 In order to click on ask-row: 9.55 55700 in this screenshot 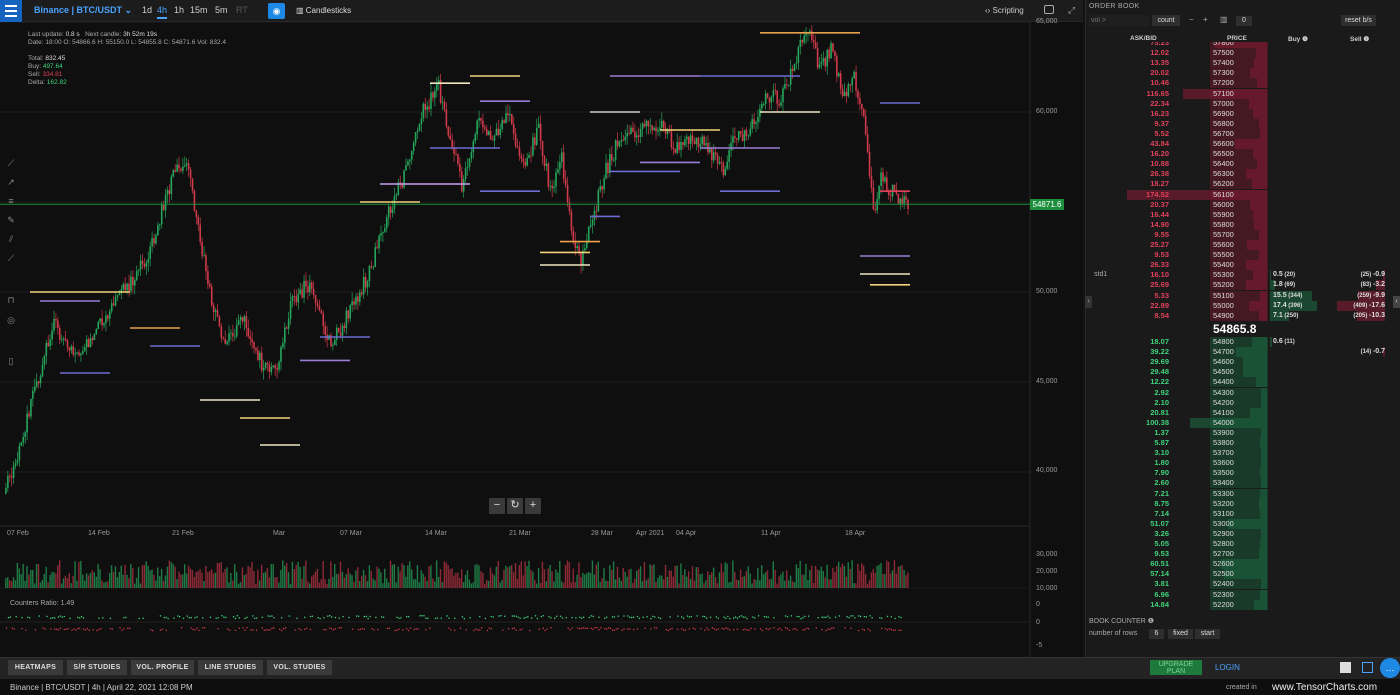, I will do `click(1242, 234)`.